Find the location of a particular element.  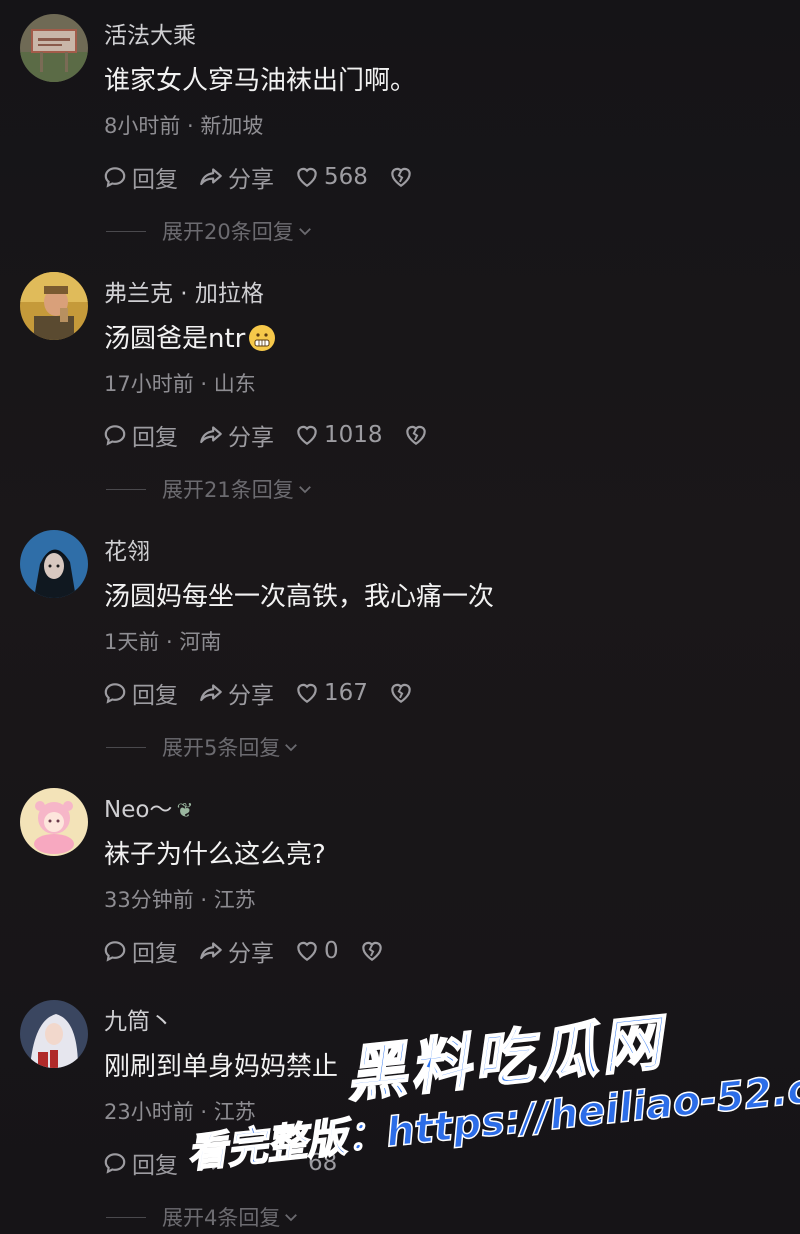

comment-actions: 回复 分享 0 is located at coordinates (253, 951).